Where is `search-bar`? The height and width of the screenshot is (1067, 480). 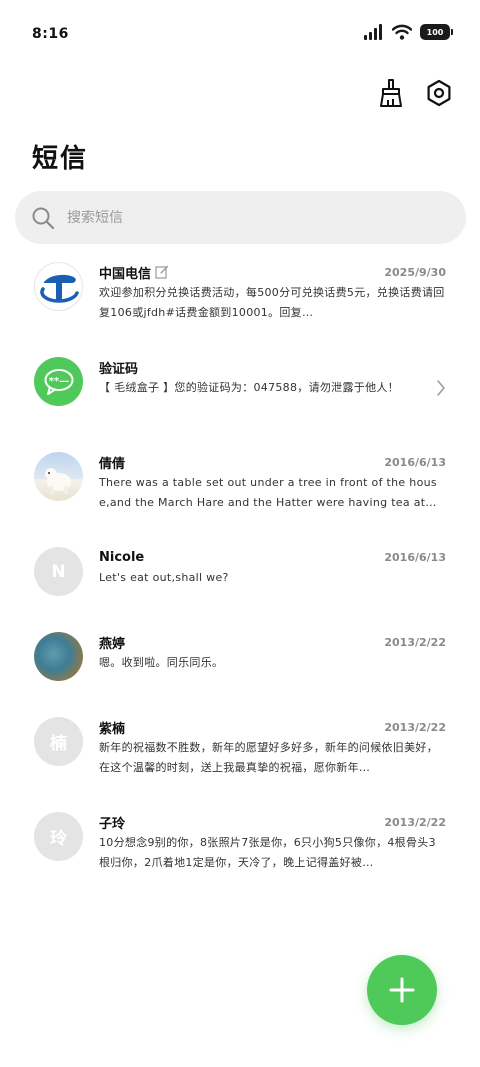
search-bar is located at coordinates (240, 217).